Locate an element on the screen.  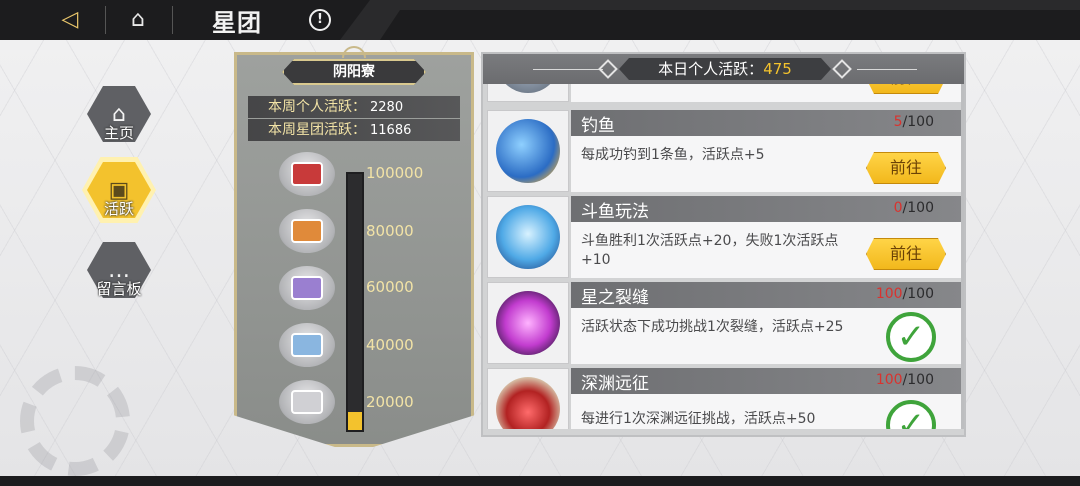
task-count: 0/100 is located at coordinates (914, 208).